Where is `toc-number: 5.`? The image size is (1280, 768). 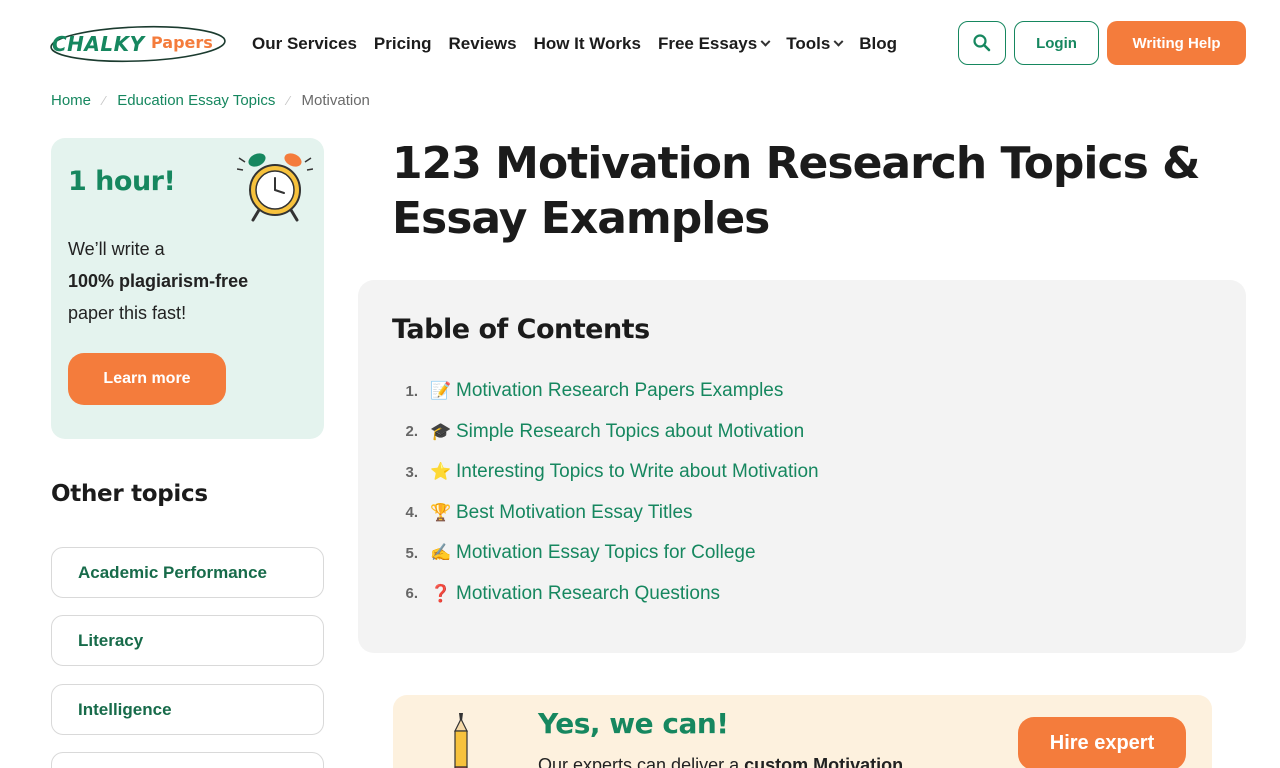
toc-number: 5. is located at coordinates (411, 553).